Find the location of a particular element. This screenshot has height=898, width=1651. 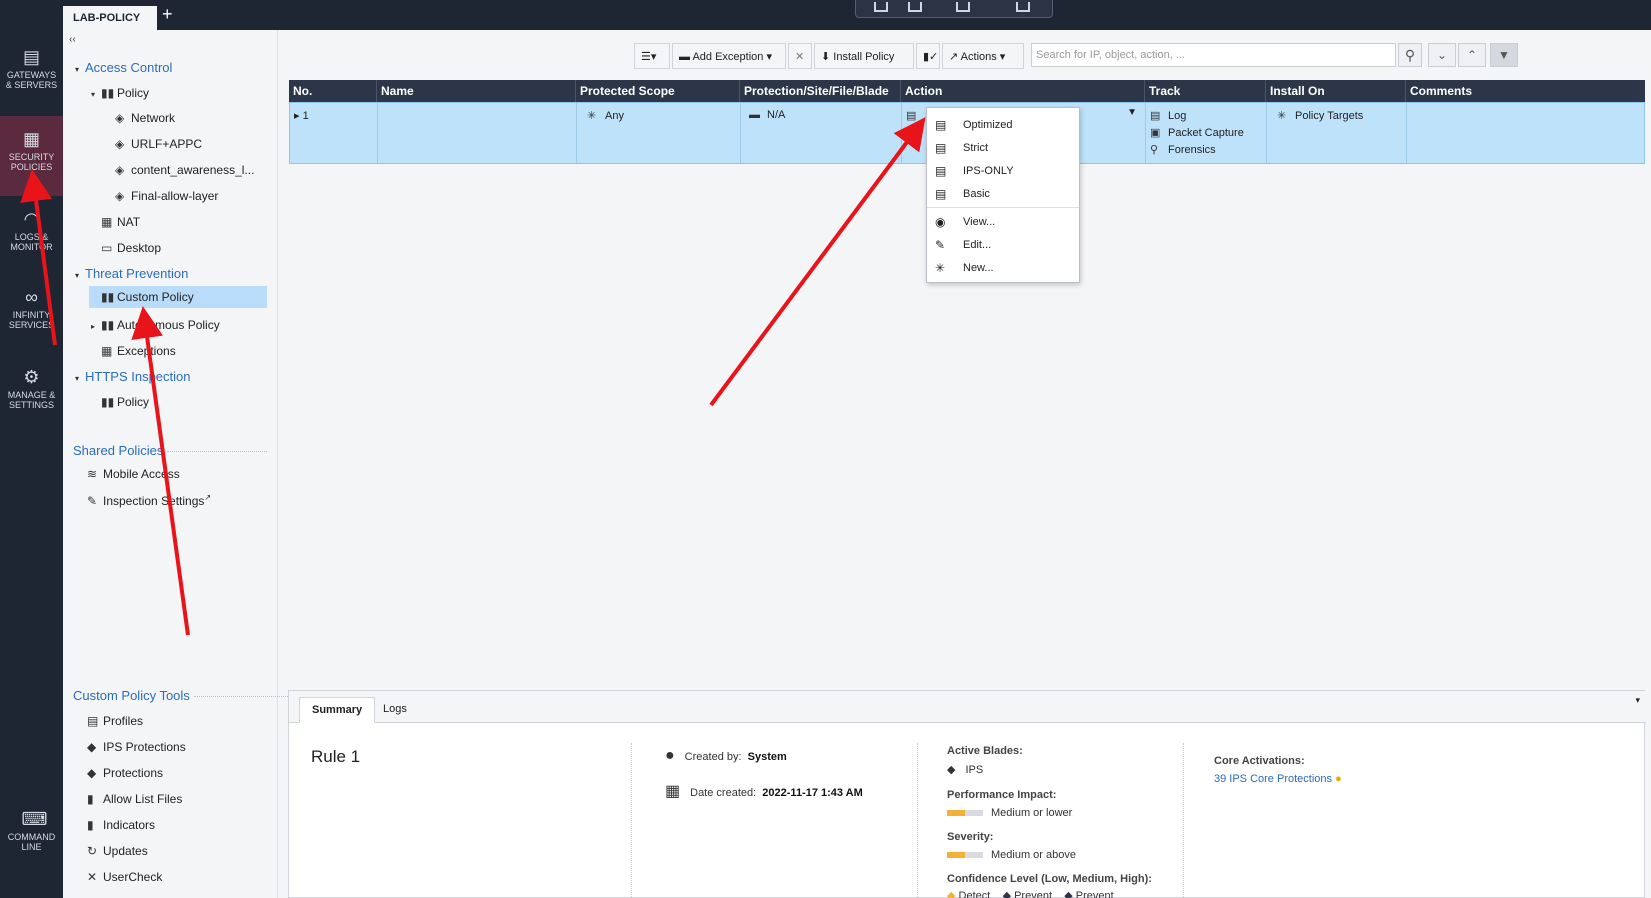

cell-comments is located at coordinates (1525, 133).